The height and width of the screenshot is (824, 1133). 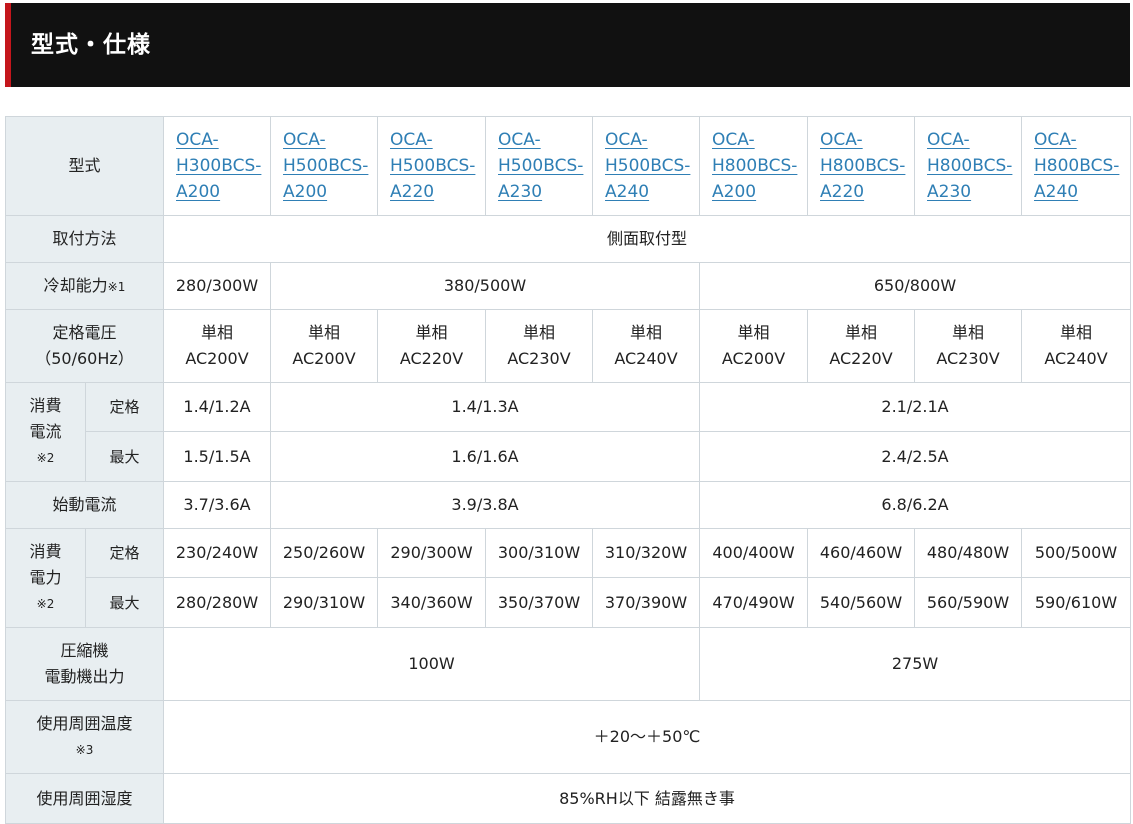 What do you see at coordinates (45, 432) in the screenshot?
I see `row-label-current: 消費 電流 ※2` at bounding box center [45, 432].